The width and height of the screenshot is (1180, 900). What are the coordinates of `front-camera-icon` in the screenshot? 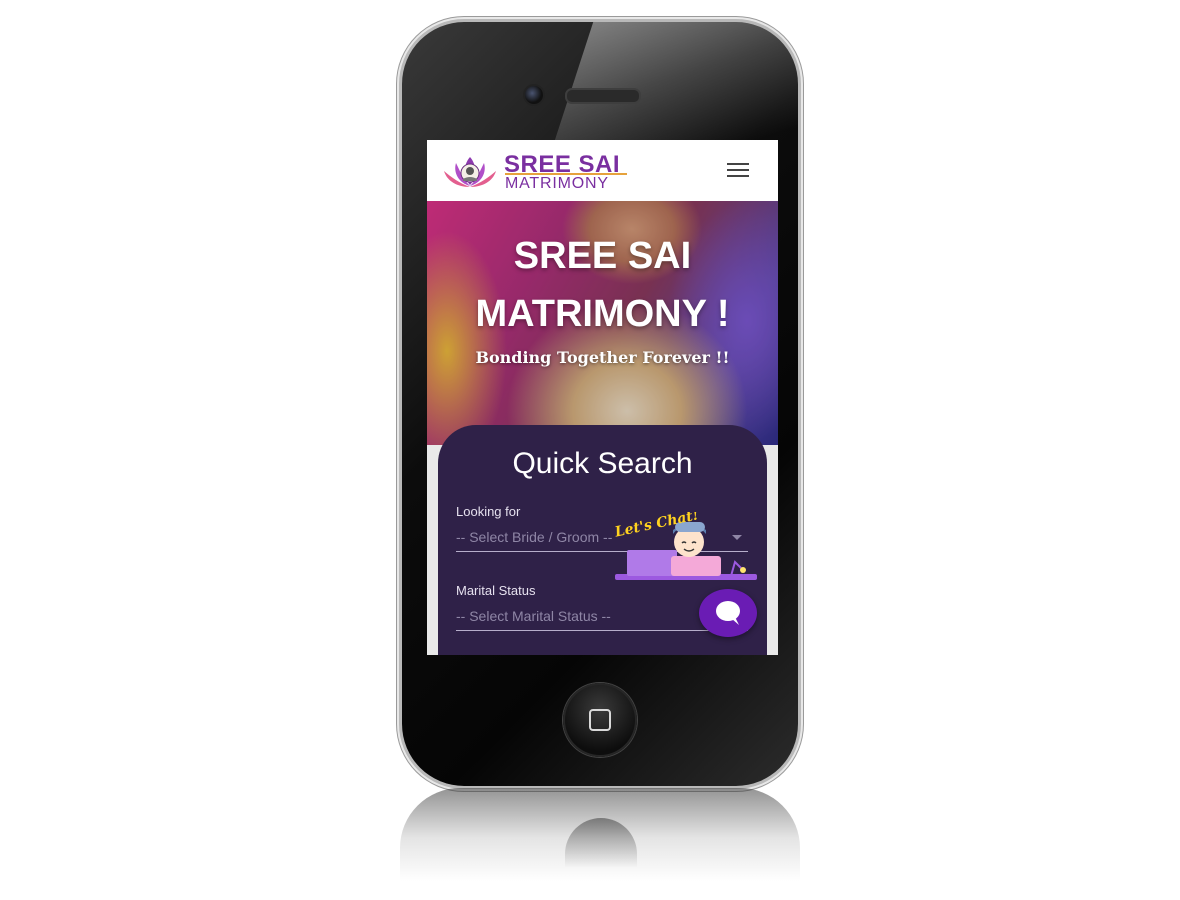 It's located at (534, 95).